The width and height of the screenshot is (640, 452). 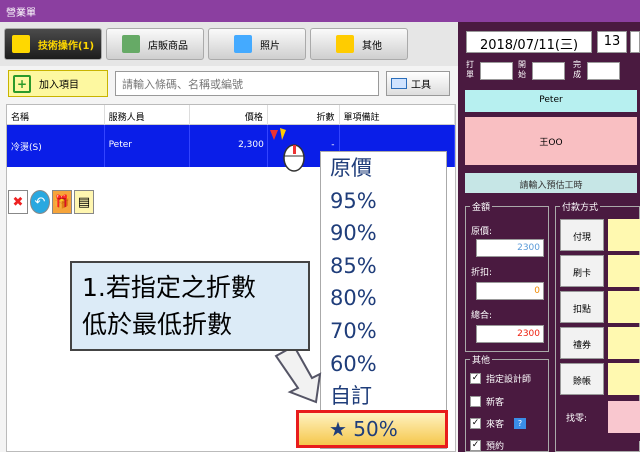 What do you see at coordinates (298, 374) in the screenshot?
I see `arrow-icon` at bounding box center [298, 374].